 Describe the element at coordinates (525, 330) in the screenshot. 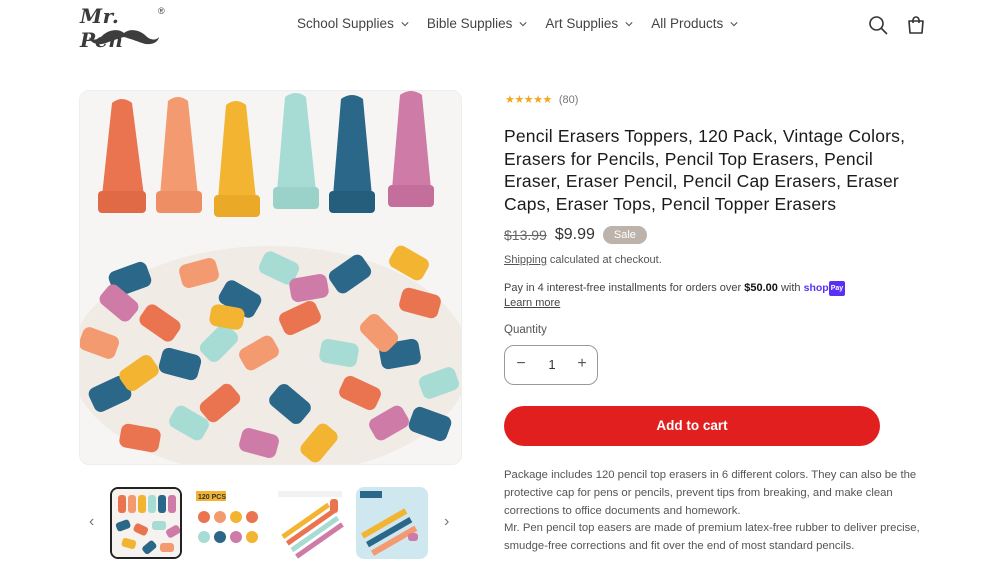

I see `quantity-label: Quantity` at that location.